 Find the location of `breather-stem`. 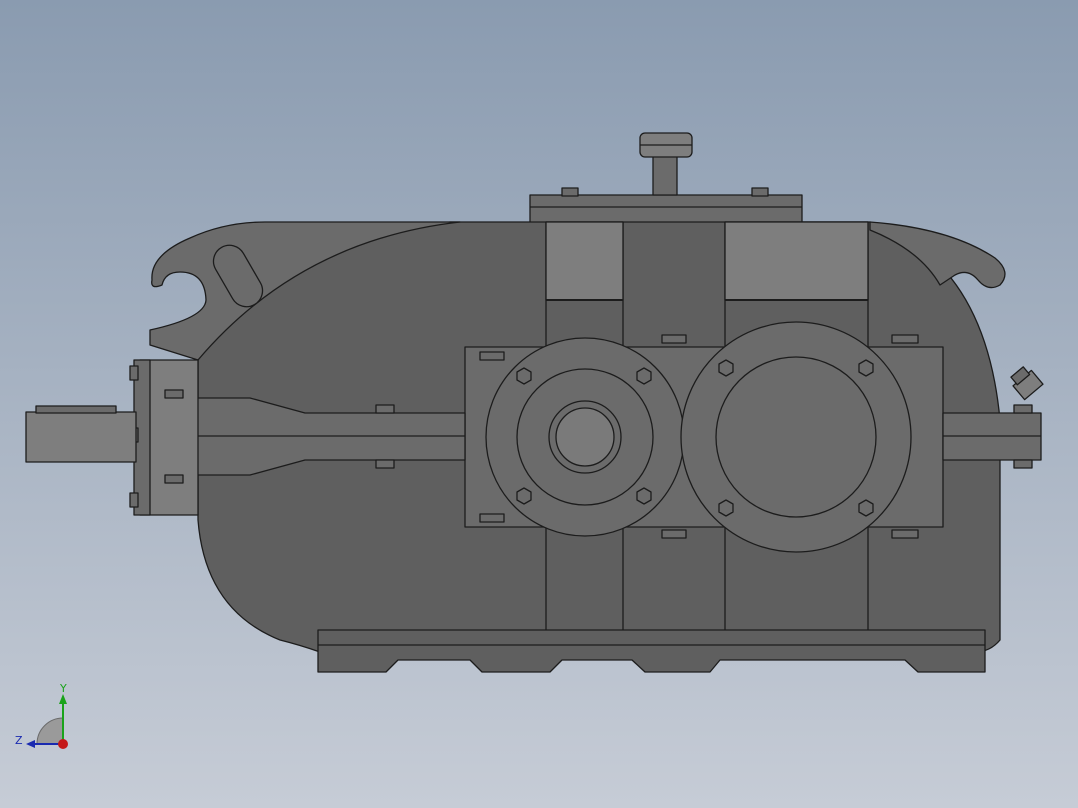

breather-stem is located at coordinates (665, 175).